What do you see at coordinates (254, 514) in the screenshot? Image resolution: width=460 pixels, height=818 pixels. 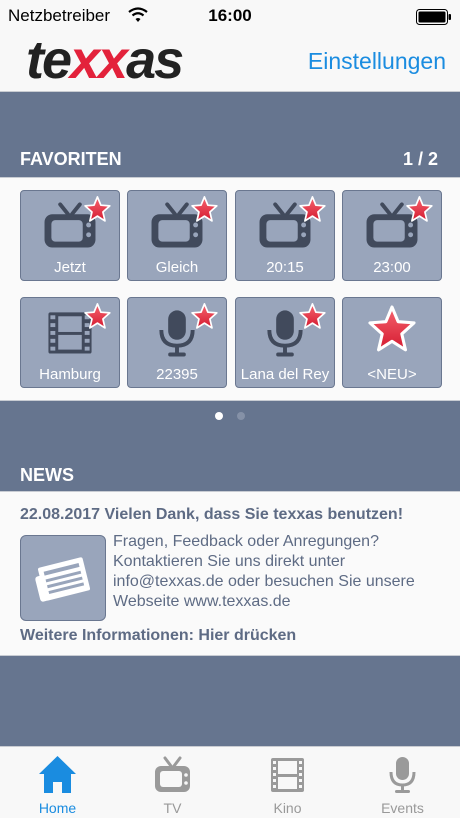 I see `news-headline-text: Vielen Dank, dass Sie texxas benutzen!` at bounding box center [254, 514].